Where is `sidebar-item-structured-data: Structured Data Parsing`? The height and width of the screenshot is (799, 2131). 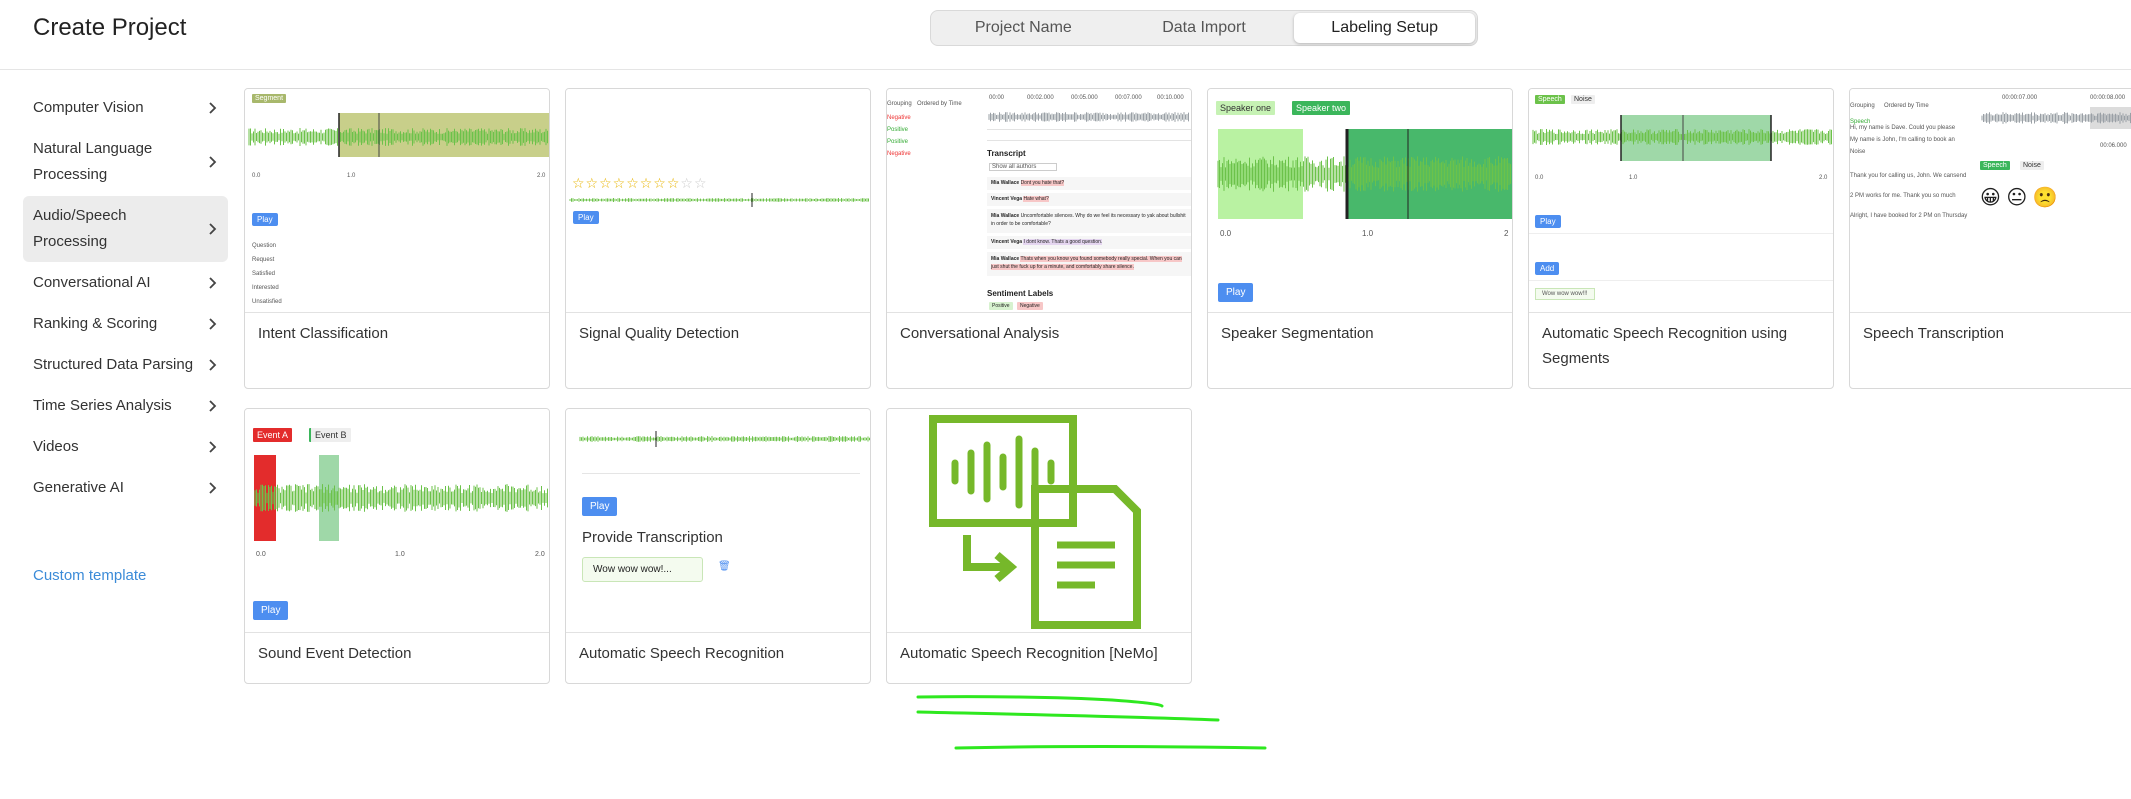 sidebar-item-structured-data: Structured Data Parsing is located at coordinates (125, 365).